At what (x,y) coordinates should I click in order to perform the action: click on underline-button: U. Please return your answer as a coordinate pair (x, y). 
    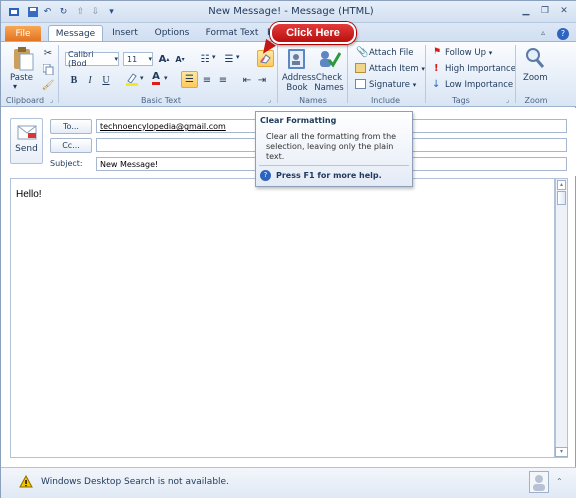
    Looking at the image, I should click on (106, 80).